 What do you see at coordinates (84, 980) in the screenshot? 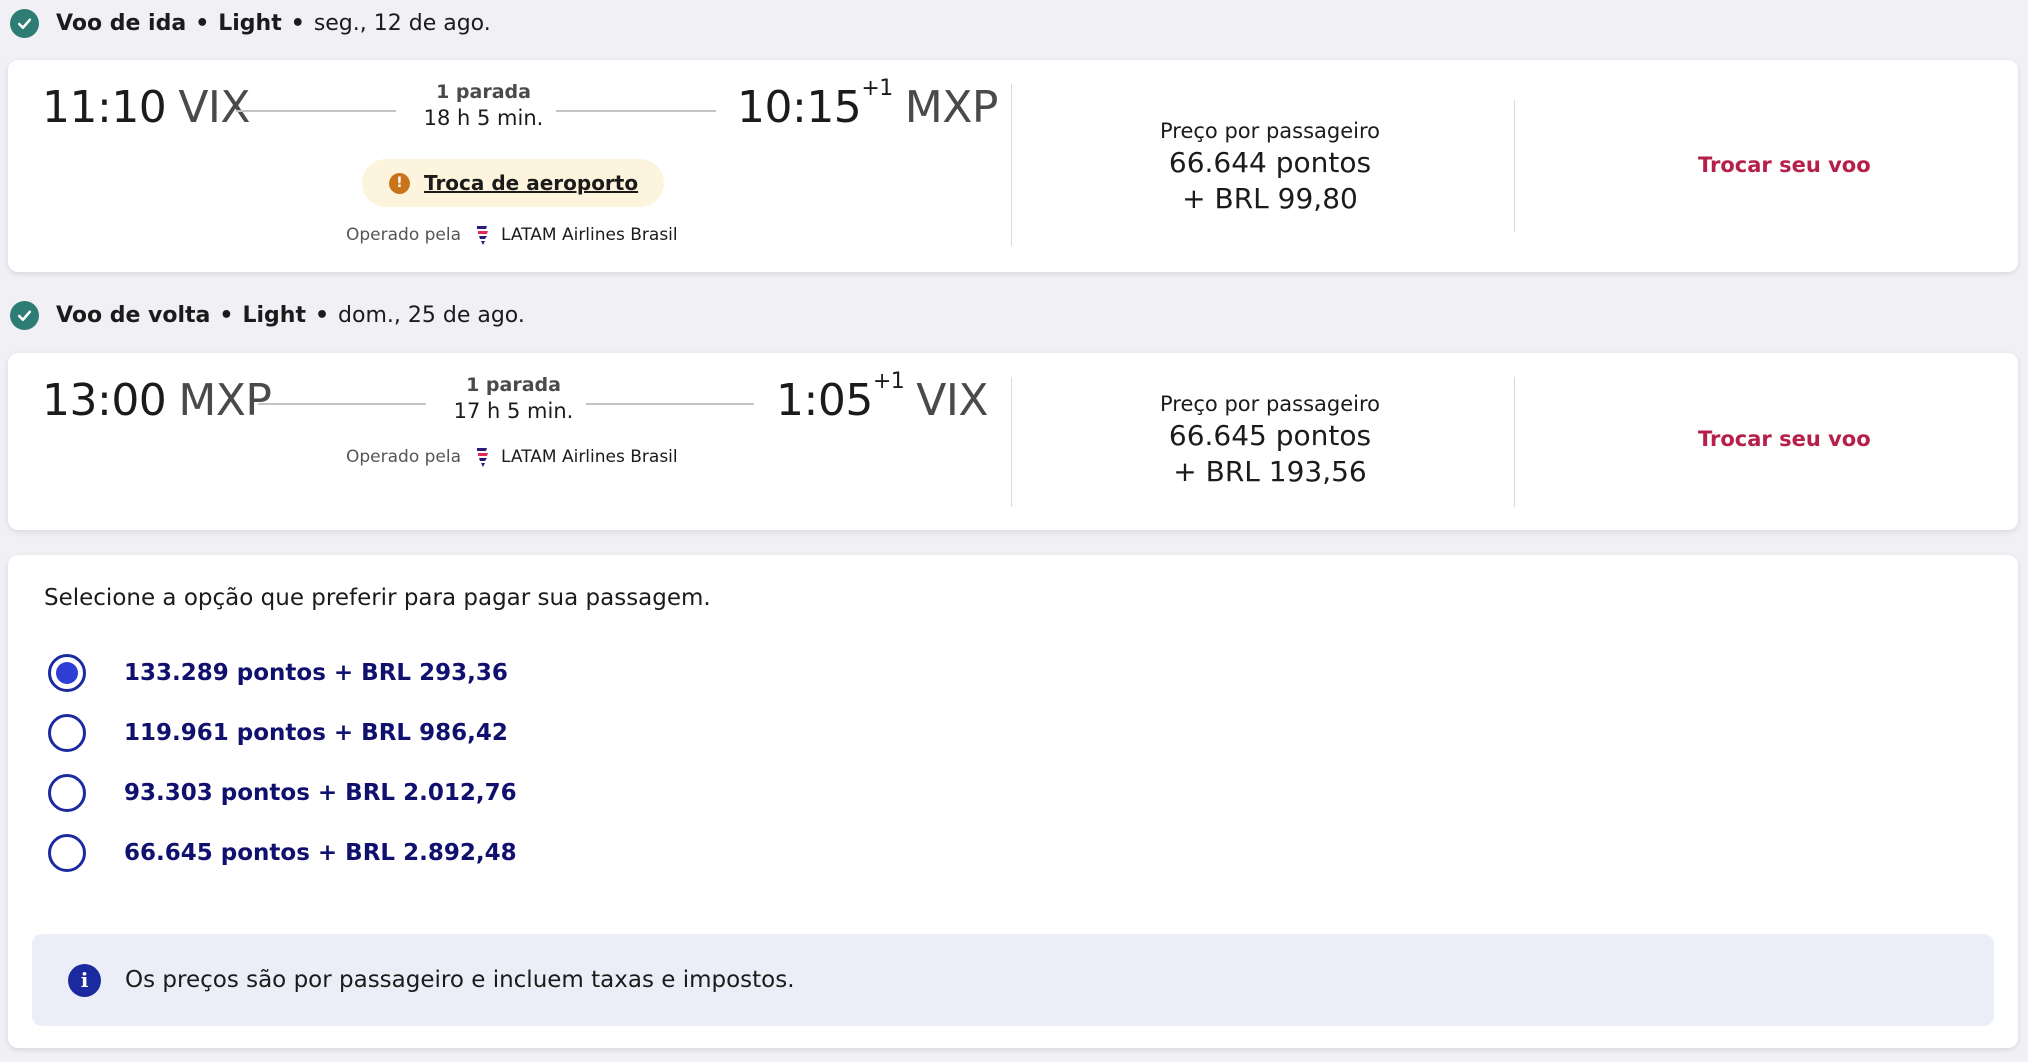
I see `info-icon: i` at bounding box center [84, 980].